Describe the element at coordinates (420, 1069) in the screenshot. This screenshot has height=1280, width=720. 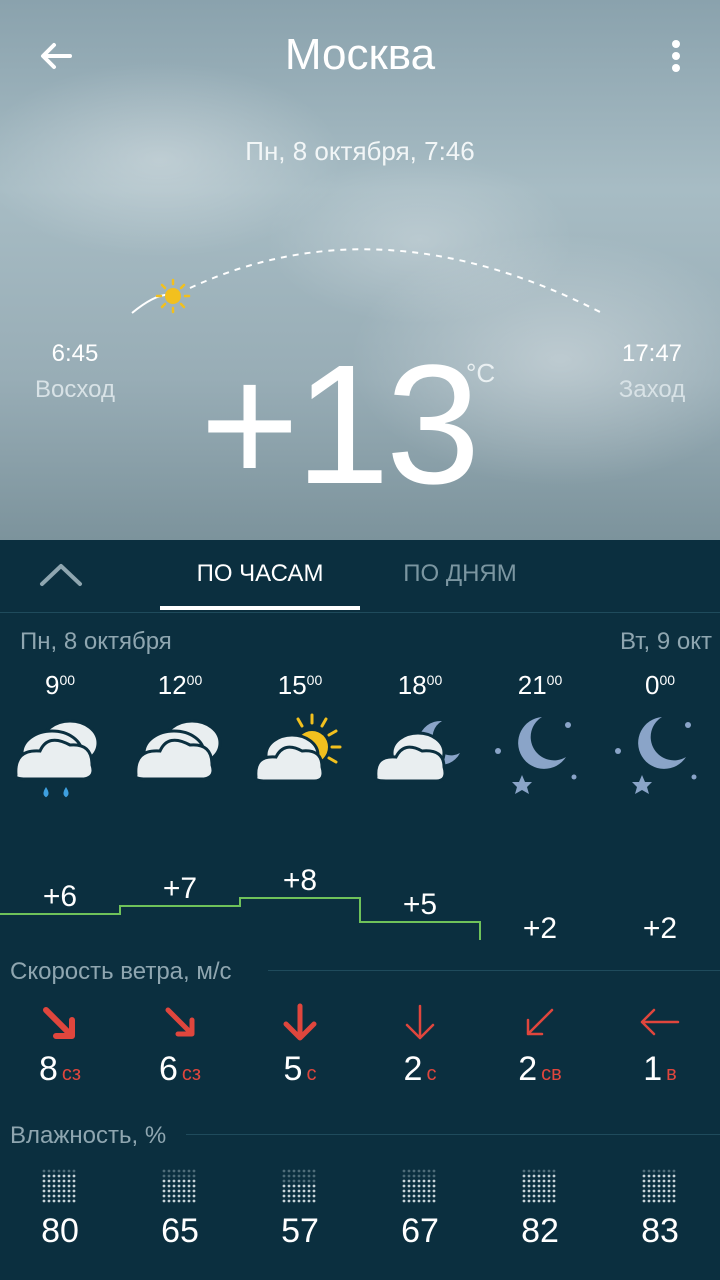
I see `wind-value: 2с` at that location.